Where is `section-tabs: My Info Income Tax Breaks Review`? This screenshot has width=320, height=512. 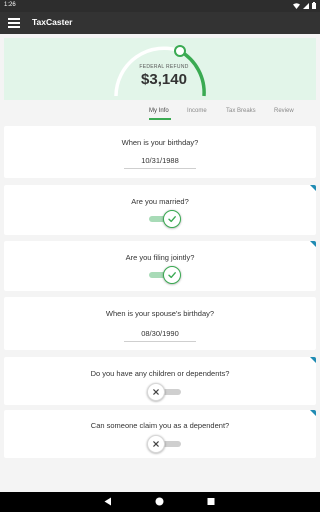
section-tabs: My Info Income Tax Breaks Review is located at coordinates (160, 113).